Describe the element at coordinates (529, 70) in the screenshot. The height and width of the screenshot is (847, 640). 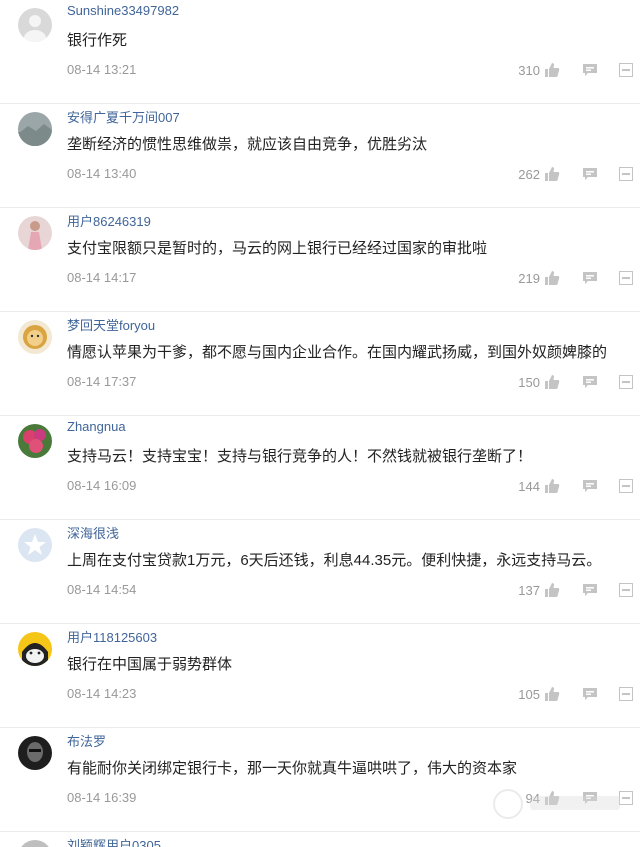
I see `like-count: 310` at that location.